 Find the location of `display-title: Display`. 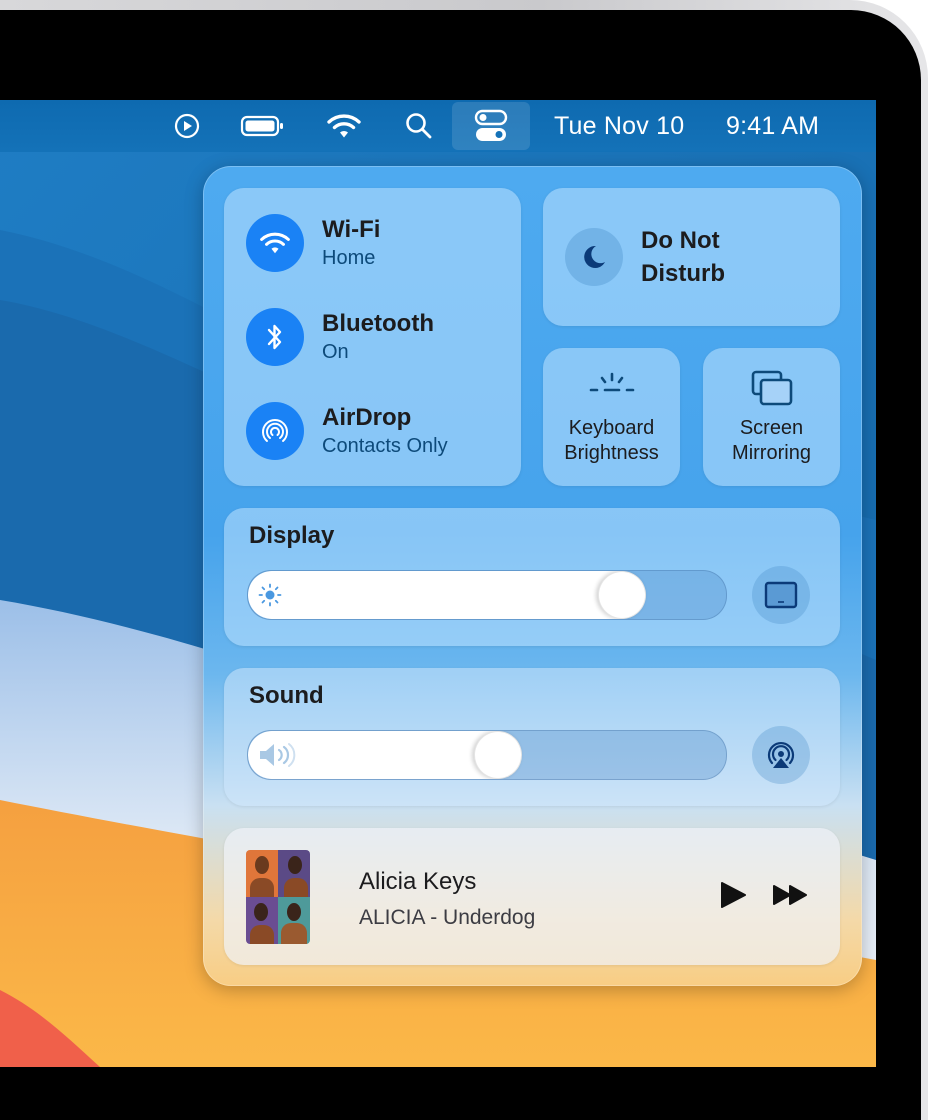

display-title: Display is located at coordinates (292, 535).